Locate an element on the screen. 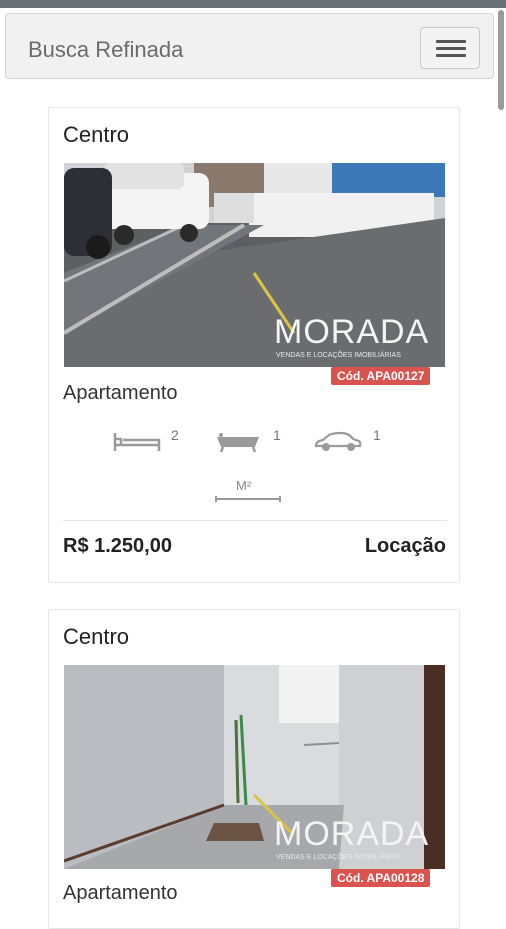 The width and height of the screenshot is (506, 929). bedrooms-feature: 2 is located at coordinates (153, 440).